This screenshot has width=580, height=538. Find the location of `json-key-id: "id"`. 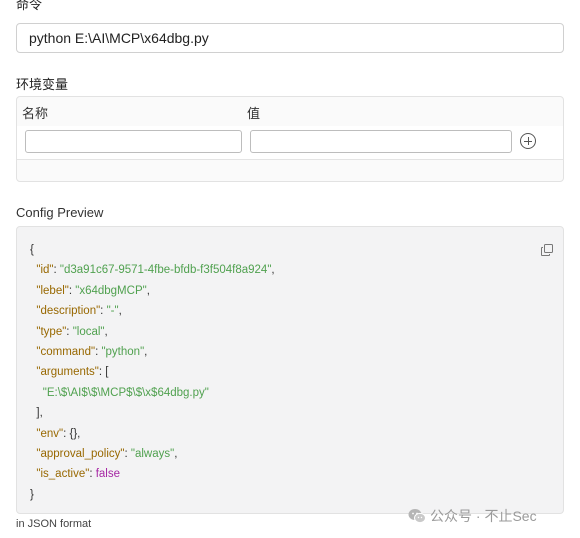

json-key-id: "id" is located at coordinates (45, 270).